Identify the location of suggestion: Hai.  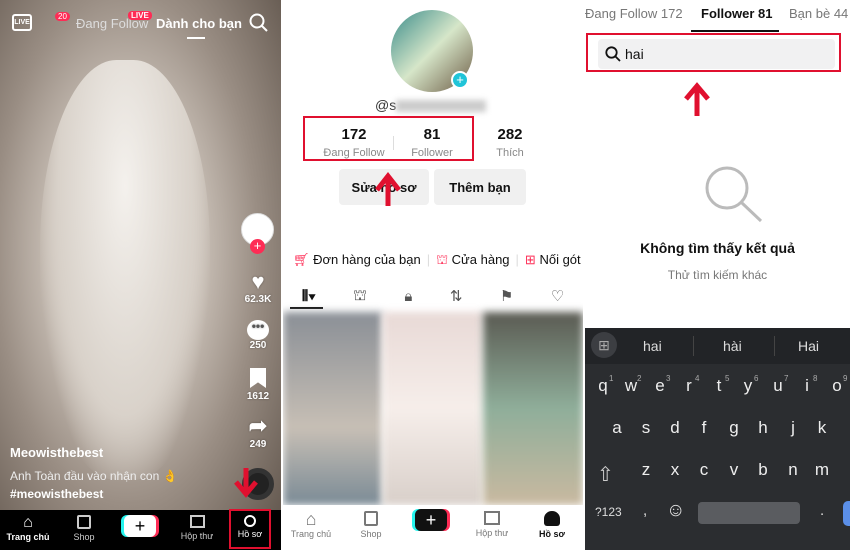
(808, 346).